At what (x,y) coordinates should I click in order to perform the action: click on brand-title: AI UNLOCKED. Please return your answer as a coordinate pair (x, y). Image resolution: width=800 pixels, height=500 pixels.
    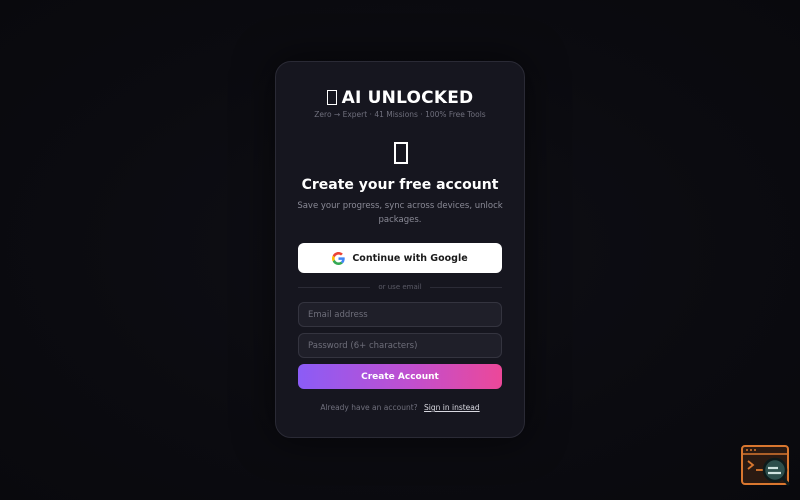
    Looking at the image, I should click on (400, 98).